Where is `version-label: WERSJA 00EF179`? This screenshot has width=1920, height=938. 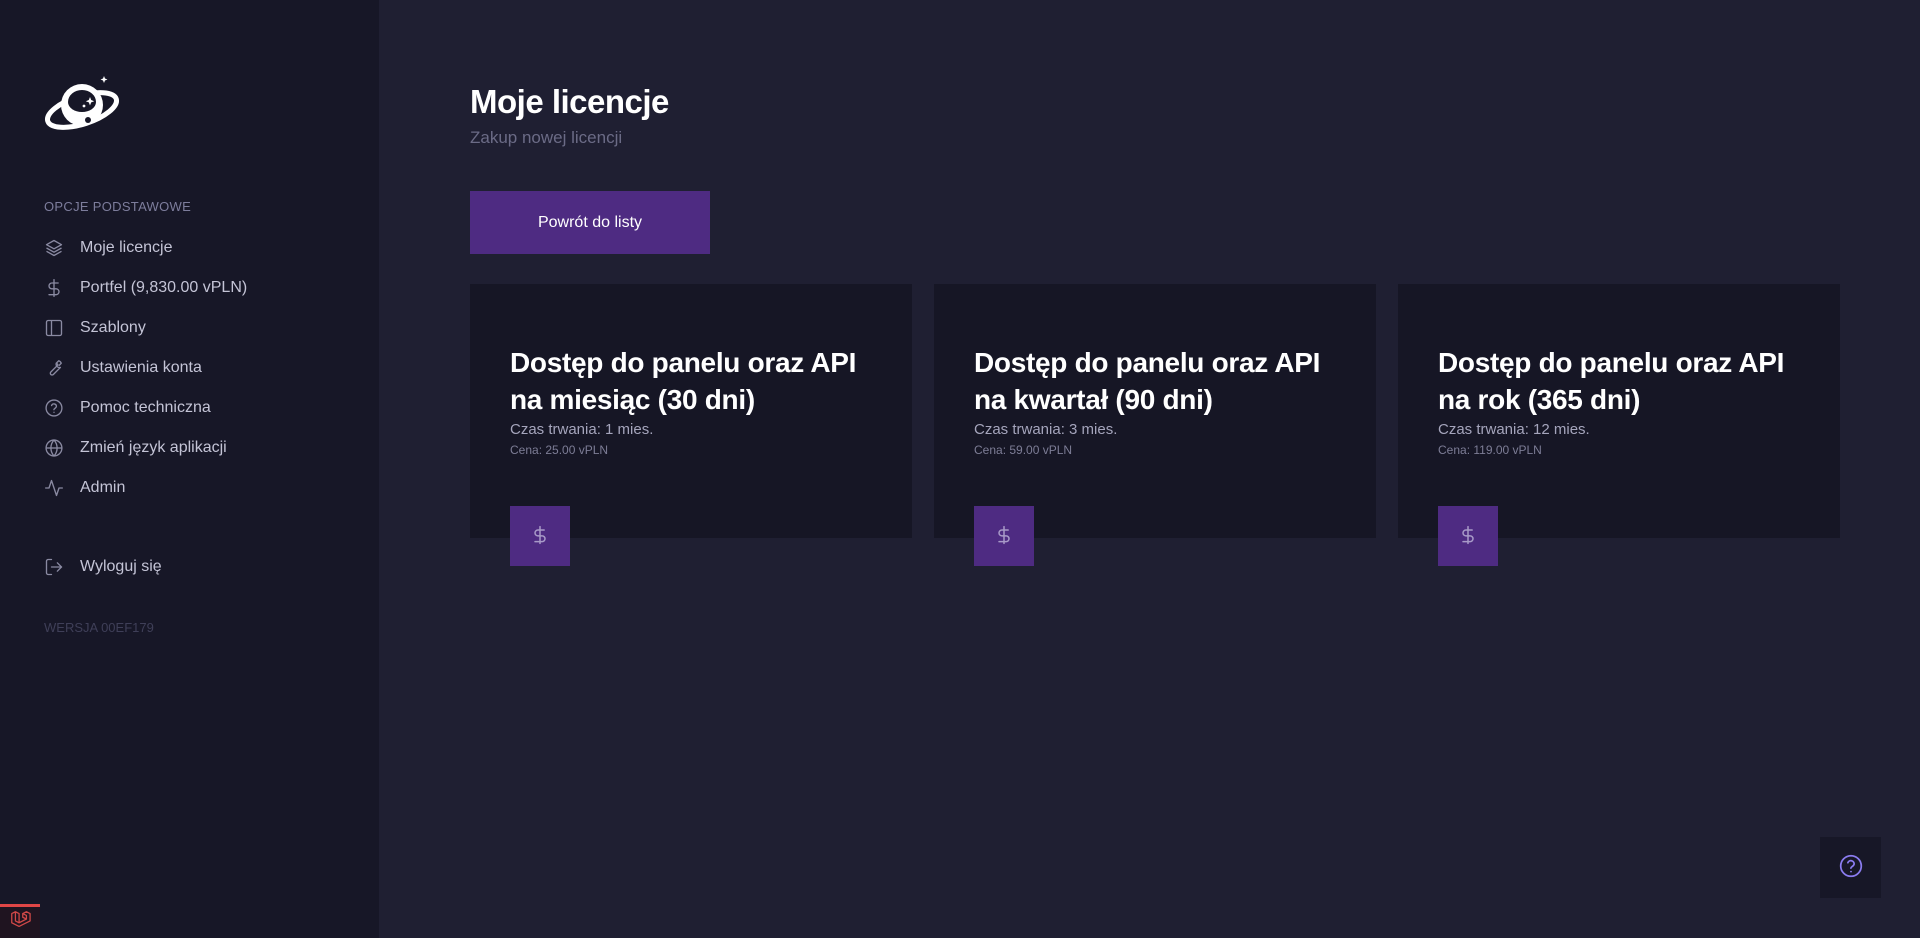
version-label: WERSJA 00EF179 is located at coordinates (99, 627).